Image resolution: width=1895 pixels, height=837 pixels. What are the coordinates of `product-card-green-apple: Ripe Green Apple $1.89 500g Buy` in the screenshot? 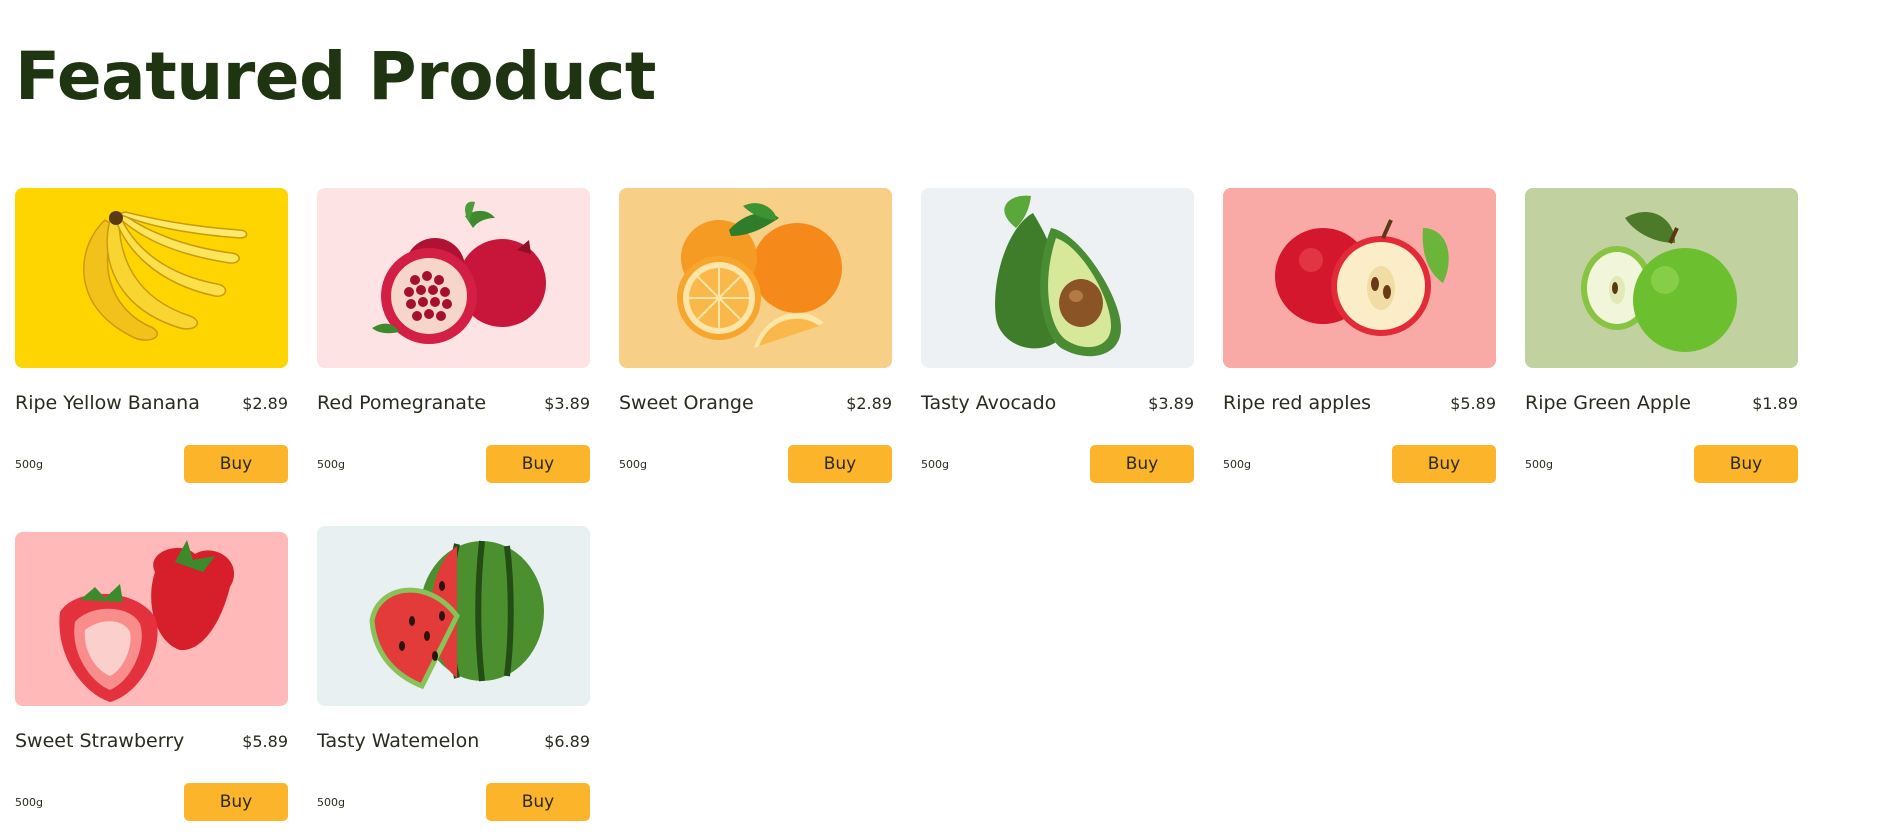 It's located at (1661, 340).